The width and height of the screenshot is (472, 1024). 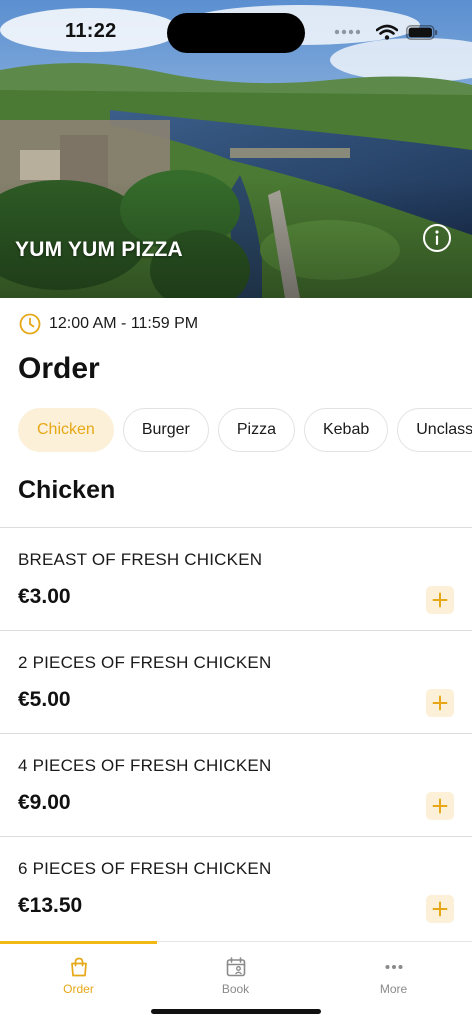 I want to click on menu-item: 2 PIECES OF FRESH CHICKEN €5.00, so click(x=236, y=682).